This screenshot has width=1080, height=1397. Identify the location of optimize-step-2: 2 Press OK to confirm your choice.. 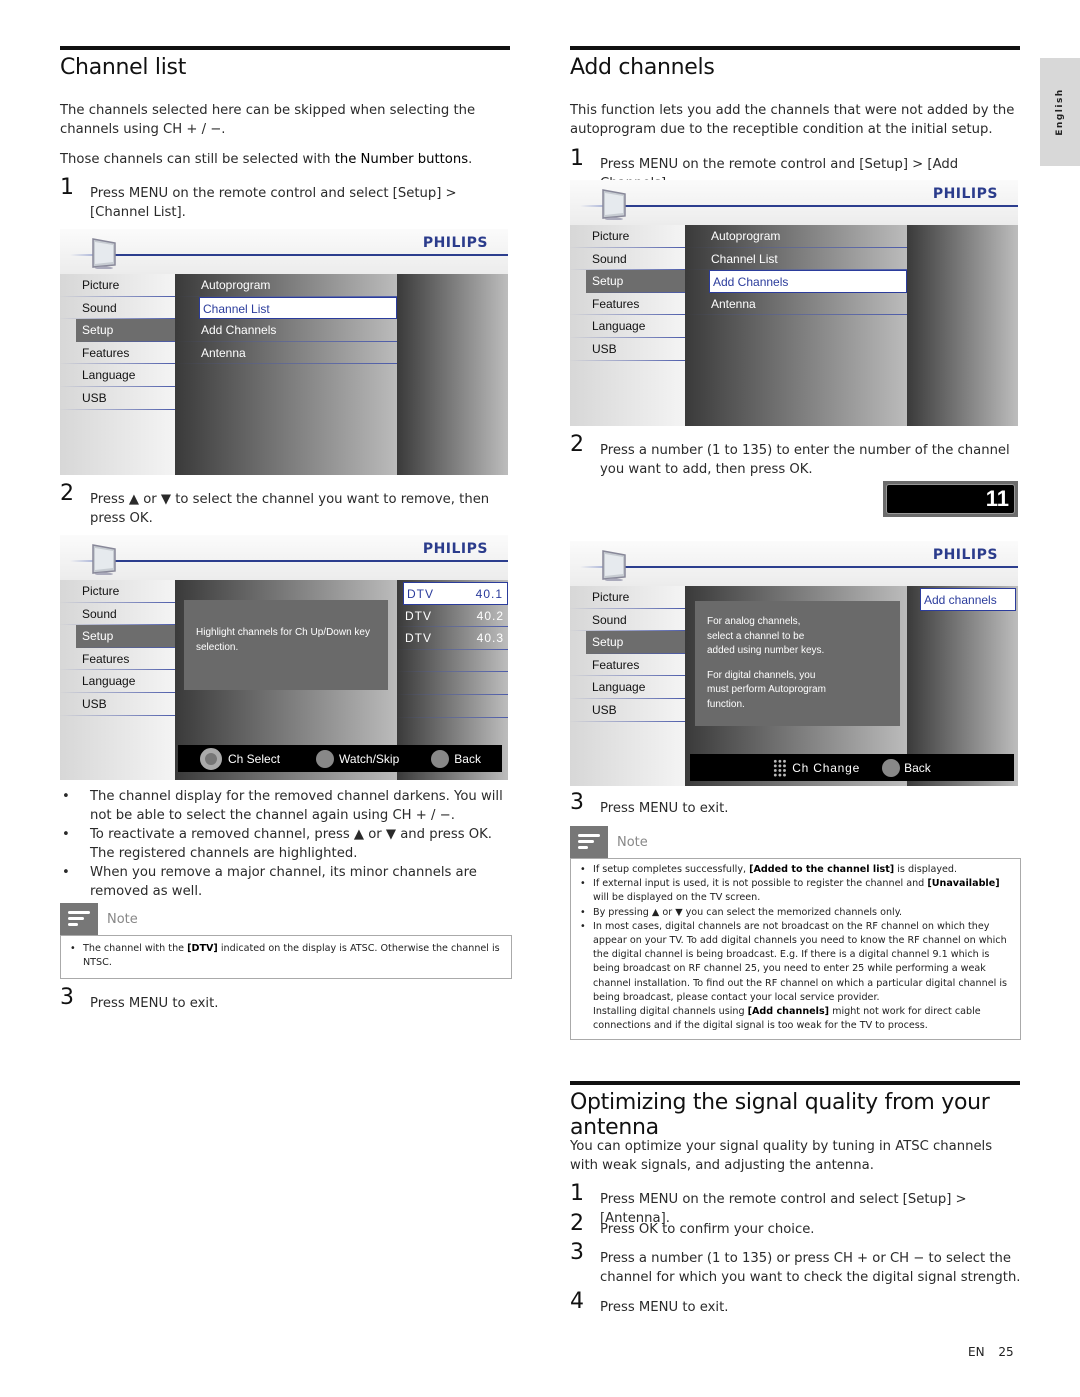
(692, 1224).